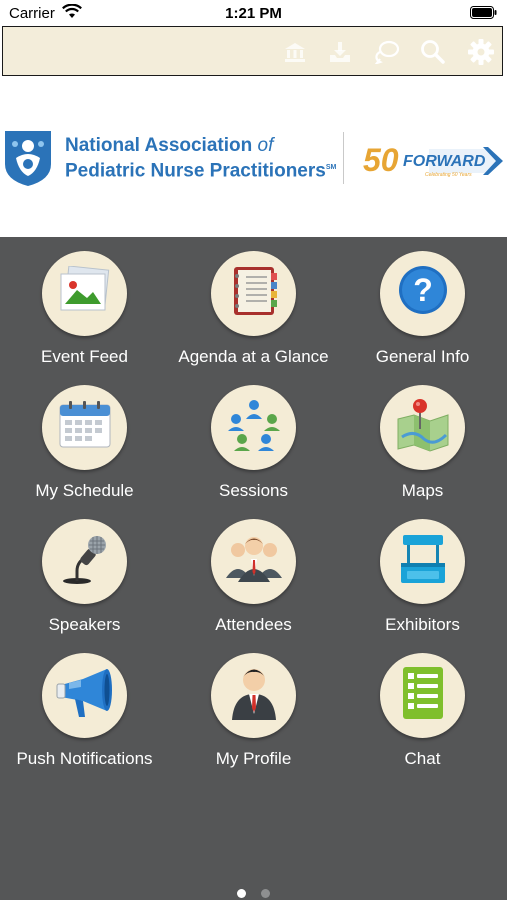  Describe the element at coordinates (481, 52) in the screenshot. I see `gear-icon` at that location.